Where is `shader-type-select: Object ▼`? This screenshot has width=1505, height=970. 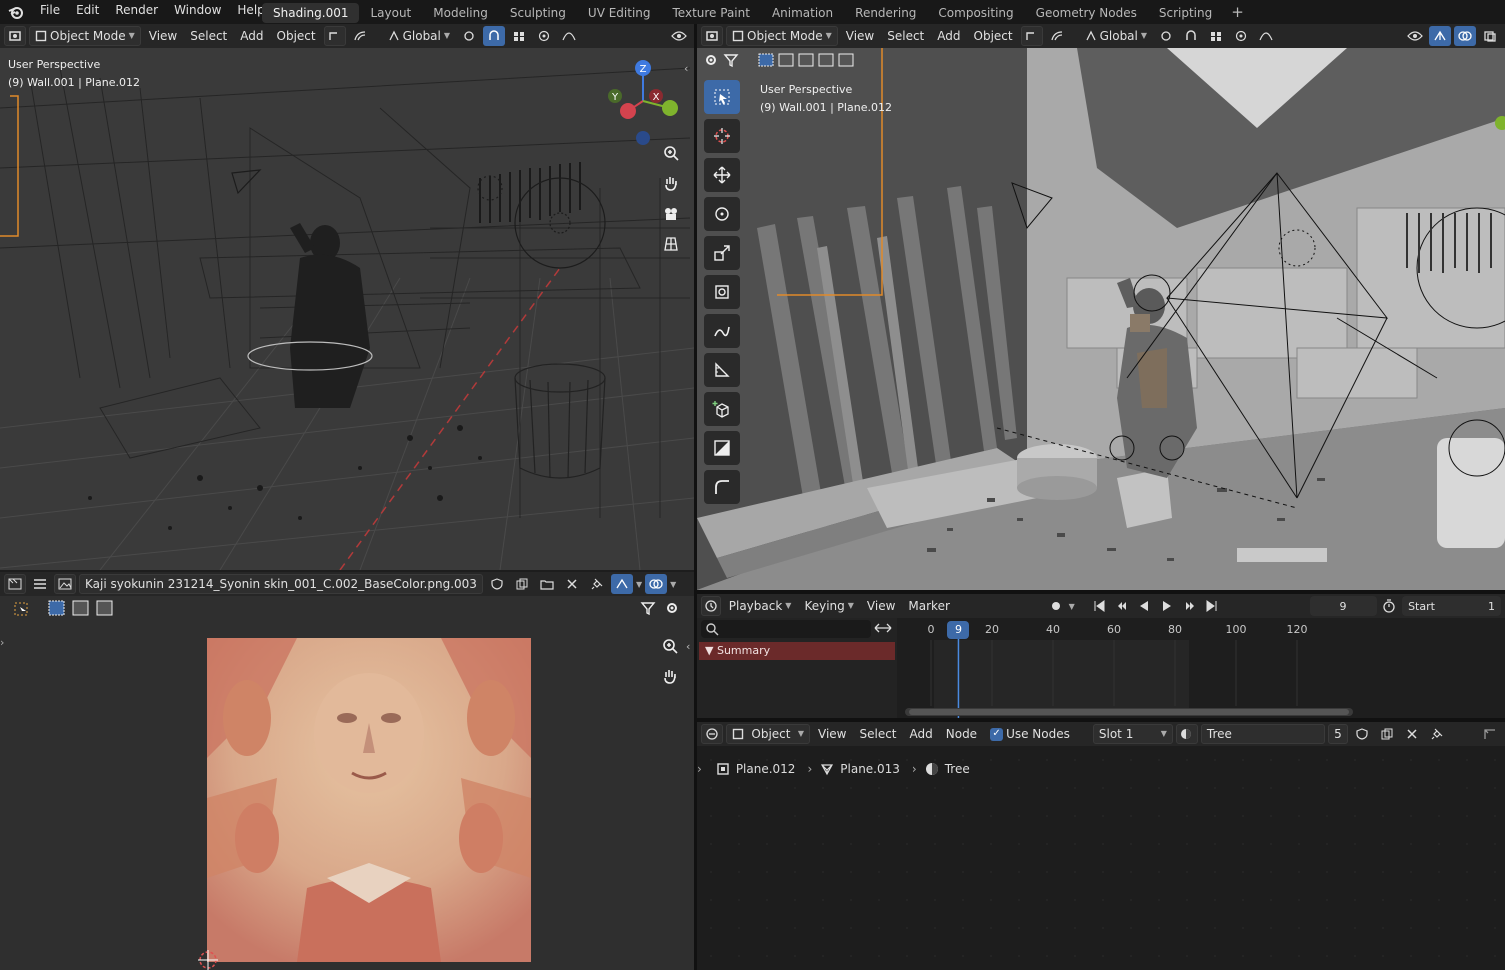 shader-type-select: Object ▼ is located at coordinates (768, 734).